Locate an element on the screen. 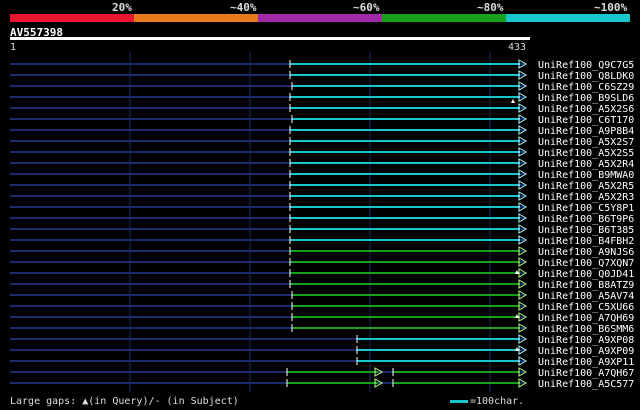 Image resolution: width=640 pixels, height=410 pixels. hit-label: UniRef100_A5X2R3 is located at coordinates (586, 197).